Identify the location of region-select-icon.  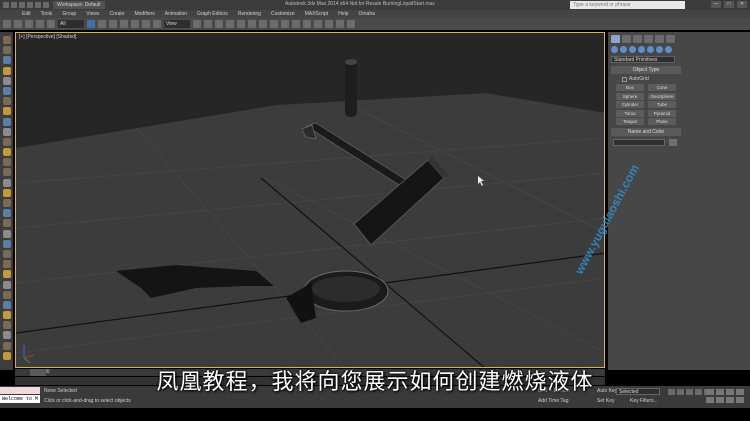
(113, 24).